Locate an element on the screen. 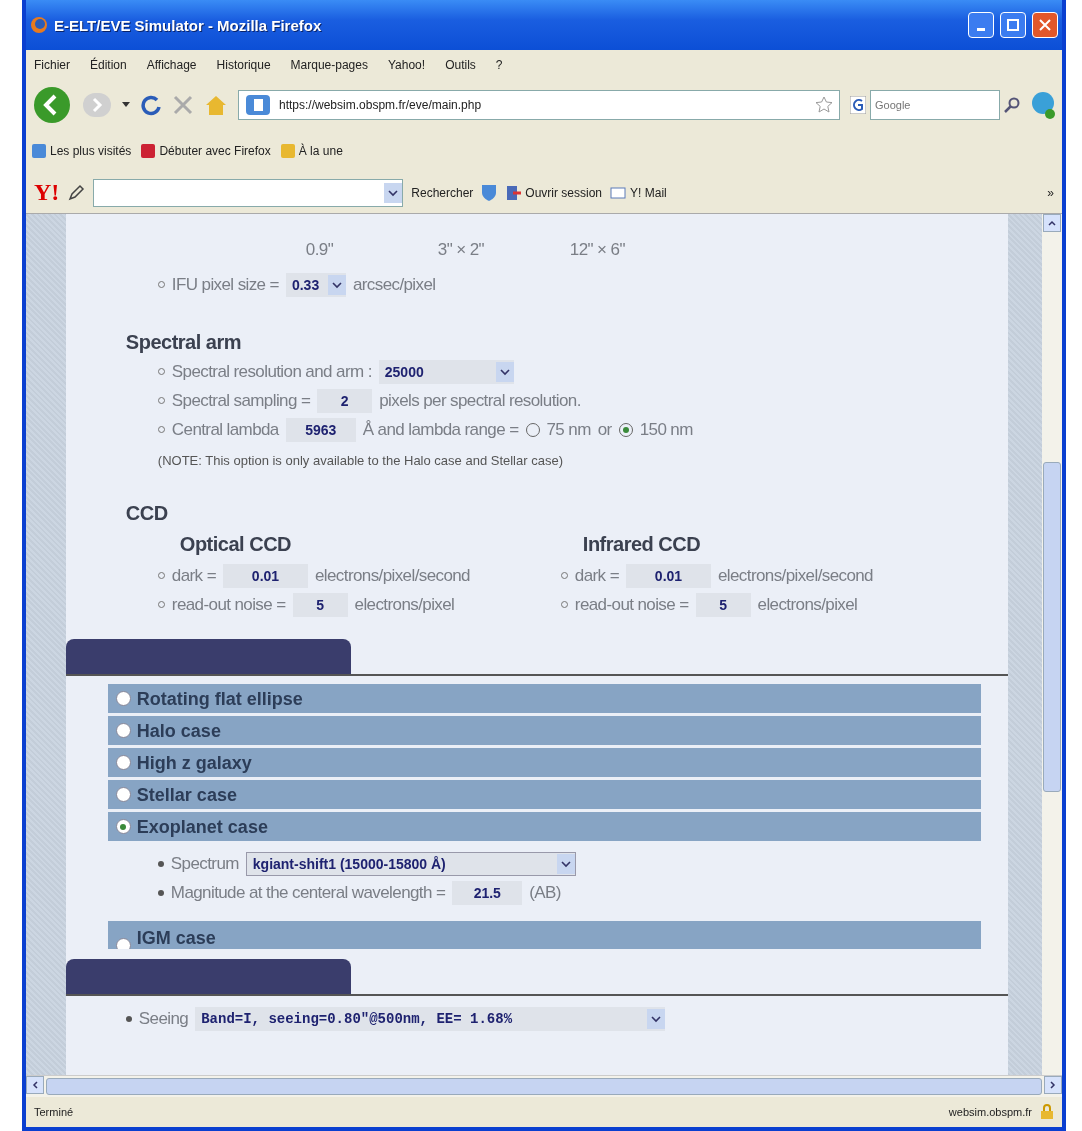 This screenshot has width=1082, height=1131. pencil-icon is located at coordinates (76, 192).